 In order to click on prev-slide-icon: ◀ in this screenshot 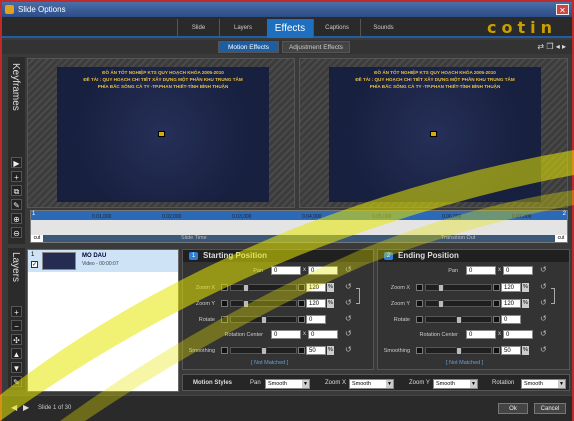, I will do `click(14, 407)`.